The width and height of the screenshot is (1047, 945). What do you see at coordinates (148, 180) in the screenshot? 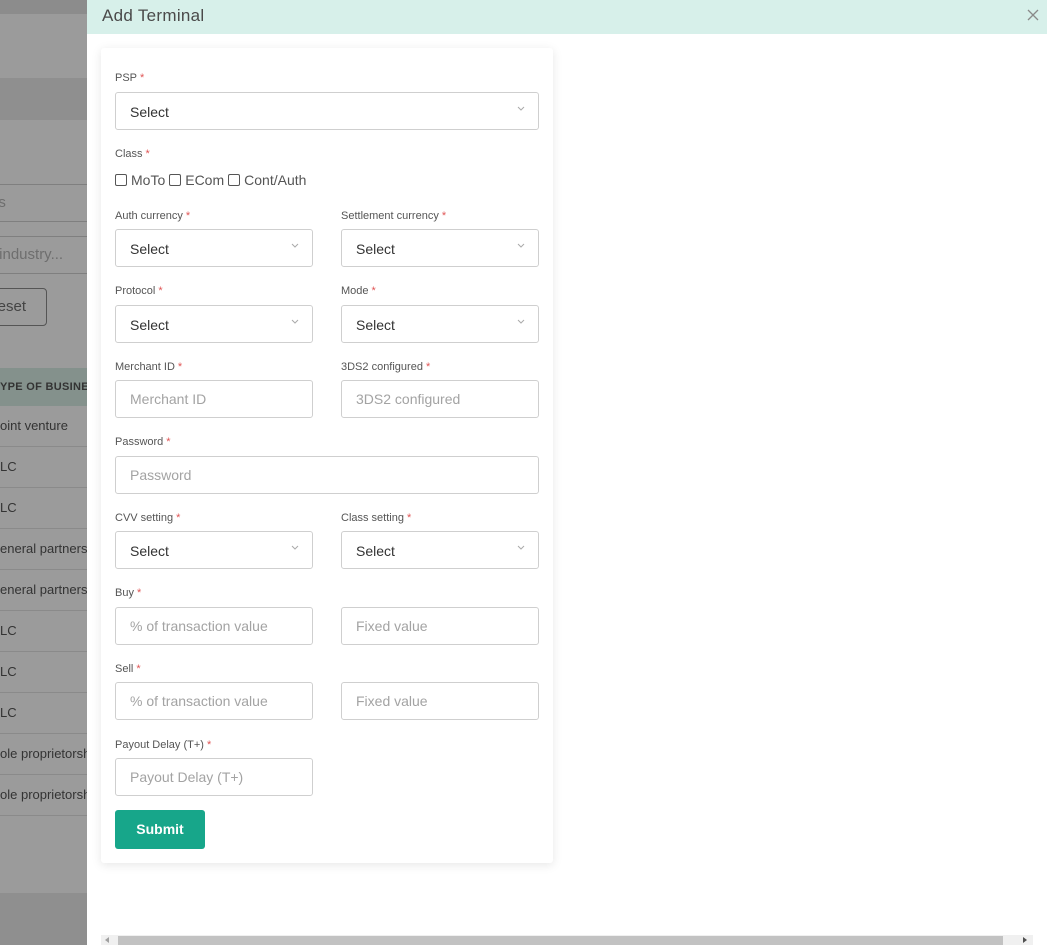
I see `moto-checkbox-label: MoTo` at bounding box center [148, 180].